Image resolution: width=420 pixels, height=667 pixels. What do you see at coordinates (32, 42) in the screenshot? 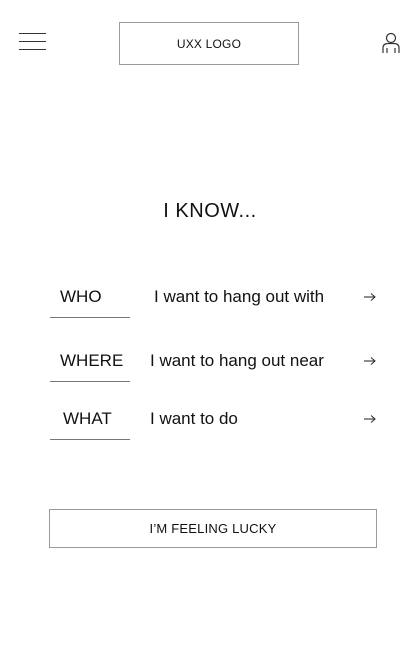
I see `hamburger-menu-icon` at bounding box center [32, 42].